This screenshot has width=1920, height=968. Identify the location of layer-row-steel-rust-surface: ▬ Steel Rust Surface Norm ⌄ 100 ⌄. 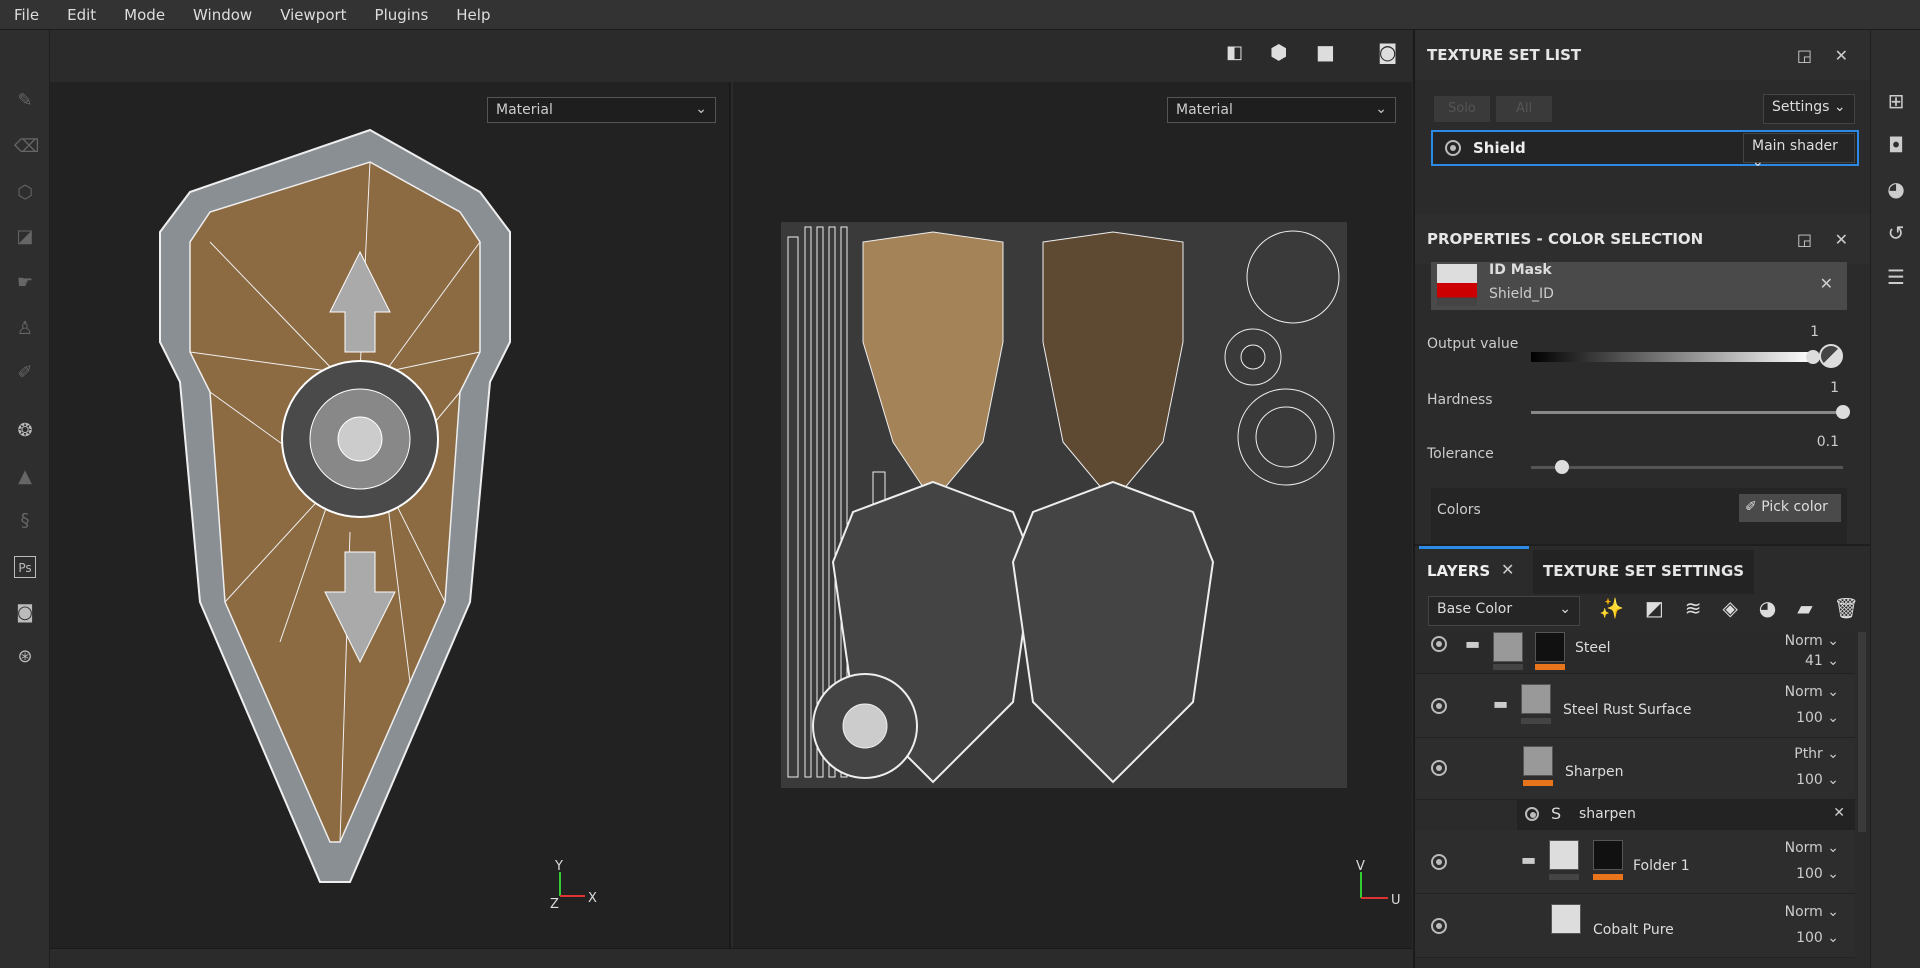
(1635, 706).